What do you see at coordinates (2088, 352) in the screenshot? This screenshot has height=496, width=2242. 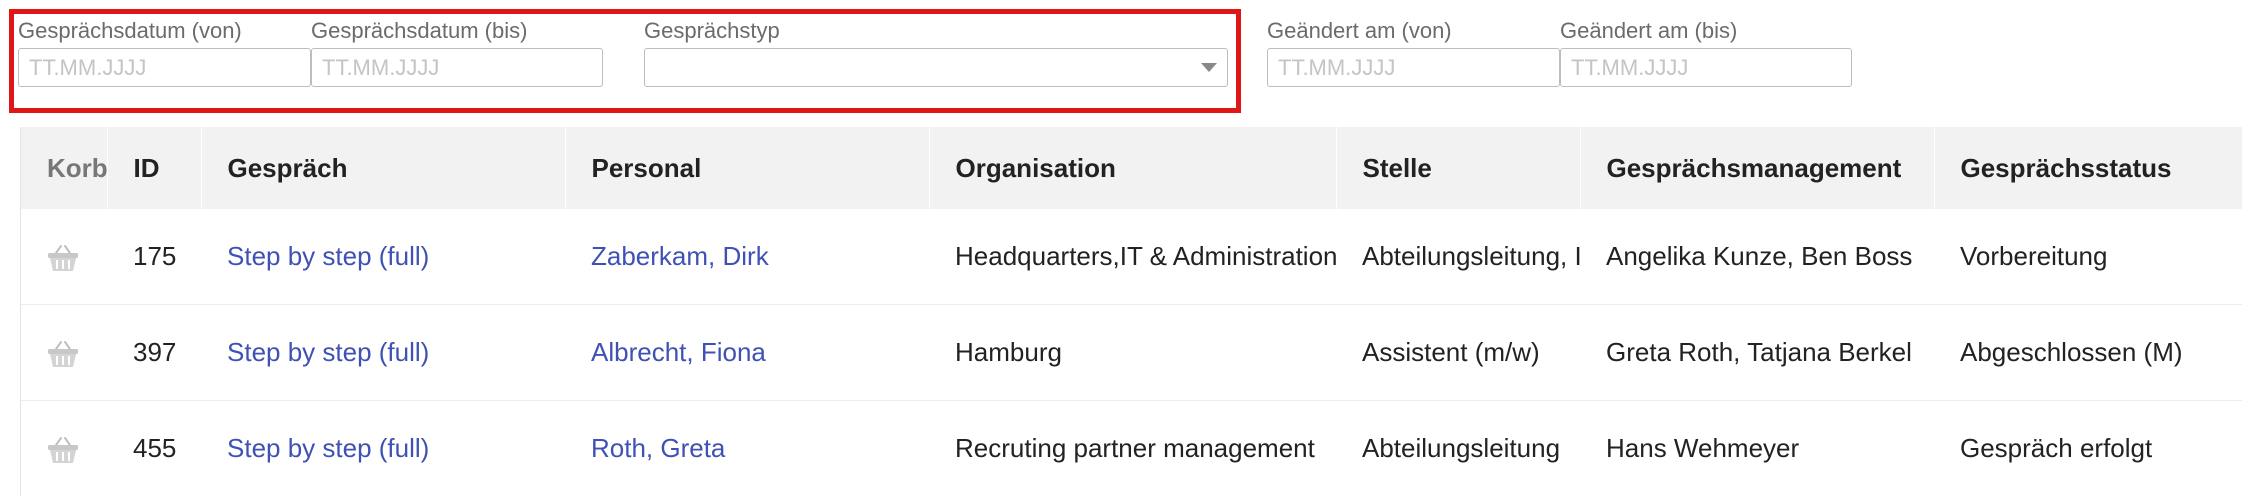 I see `cell-gespraechsstatus: Abgeschlossen (M)` at bounding box center [2088, 352].